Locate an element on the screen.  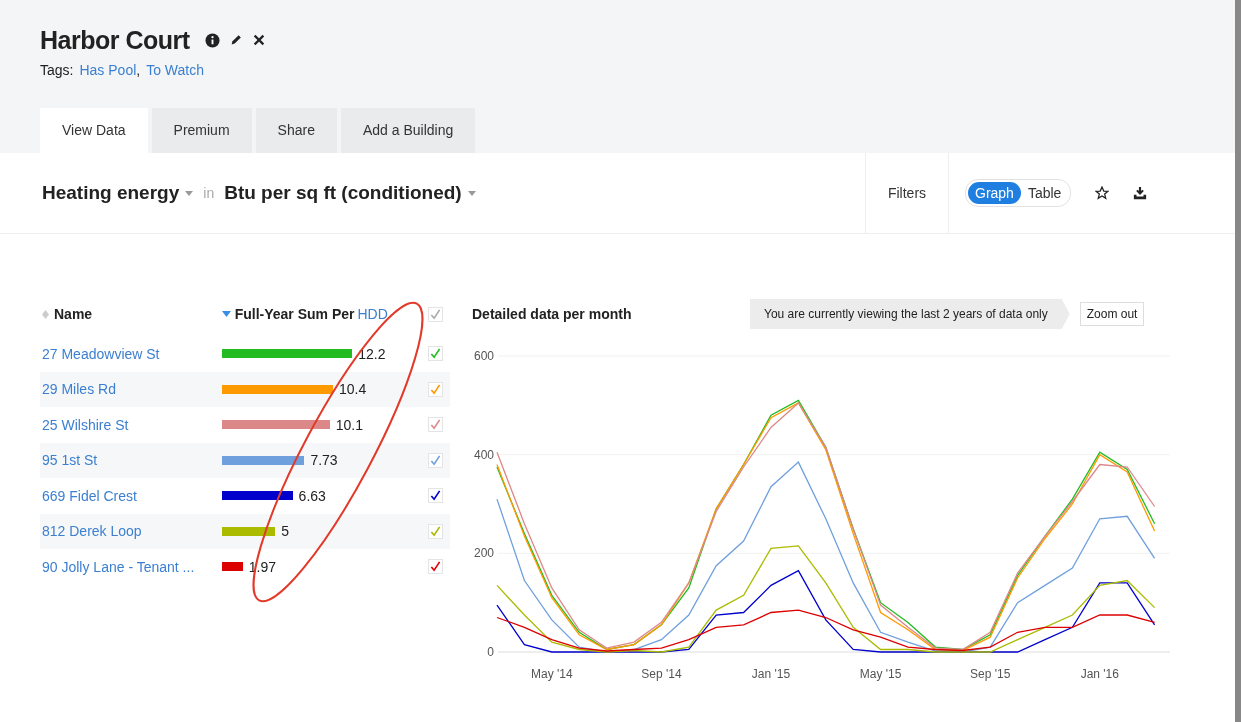
unit-dropdown: Btu per sq ft (conditioned) is located at coordinates (343, 193).